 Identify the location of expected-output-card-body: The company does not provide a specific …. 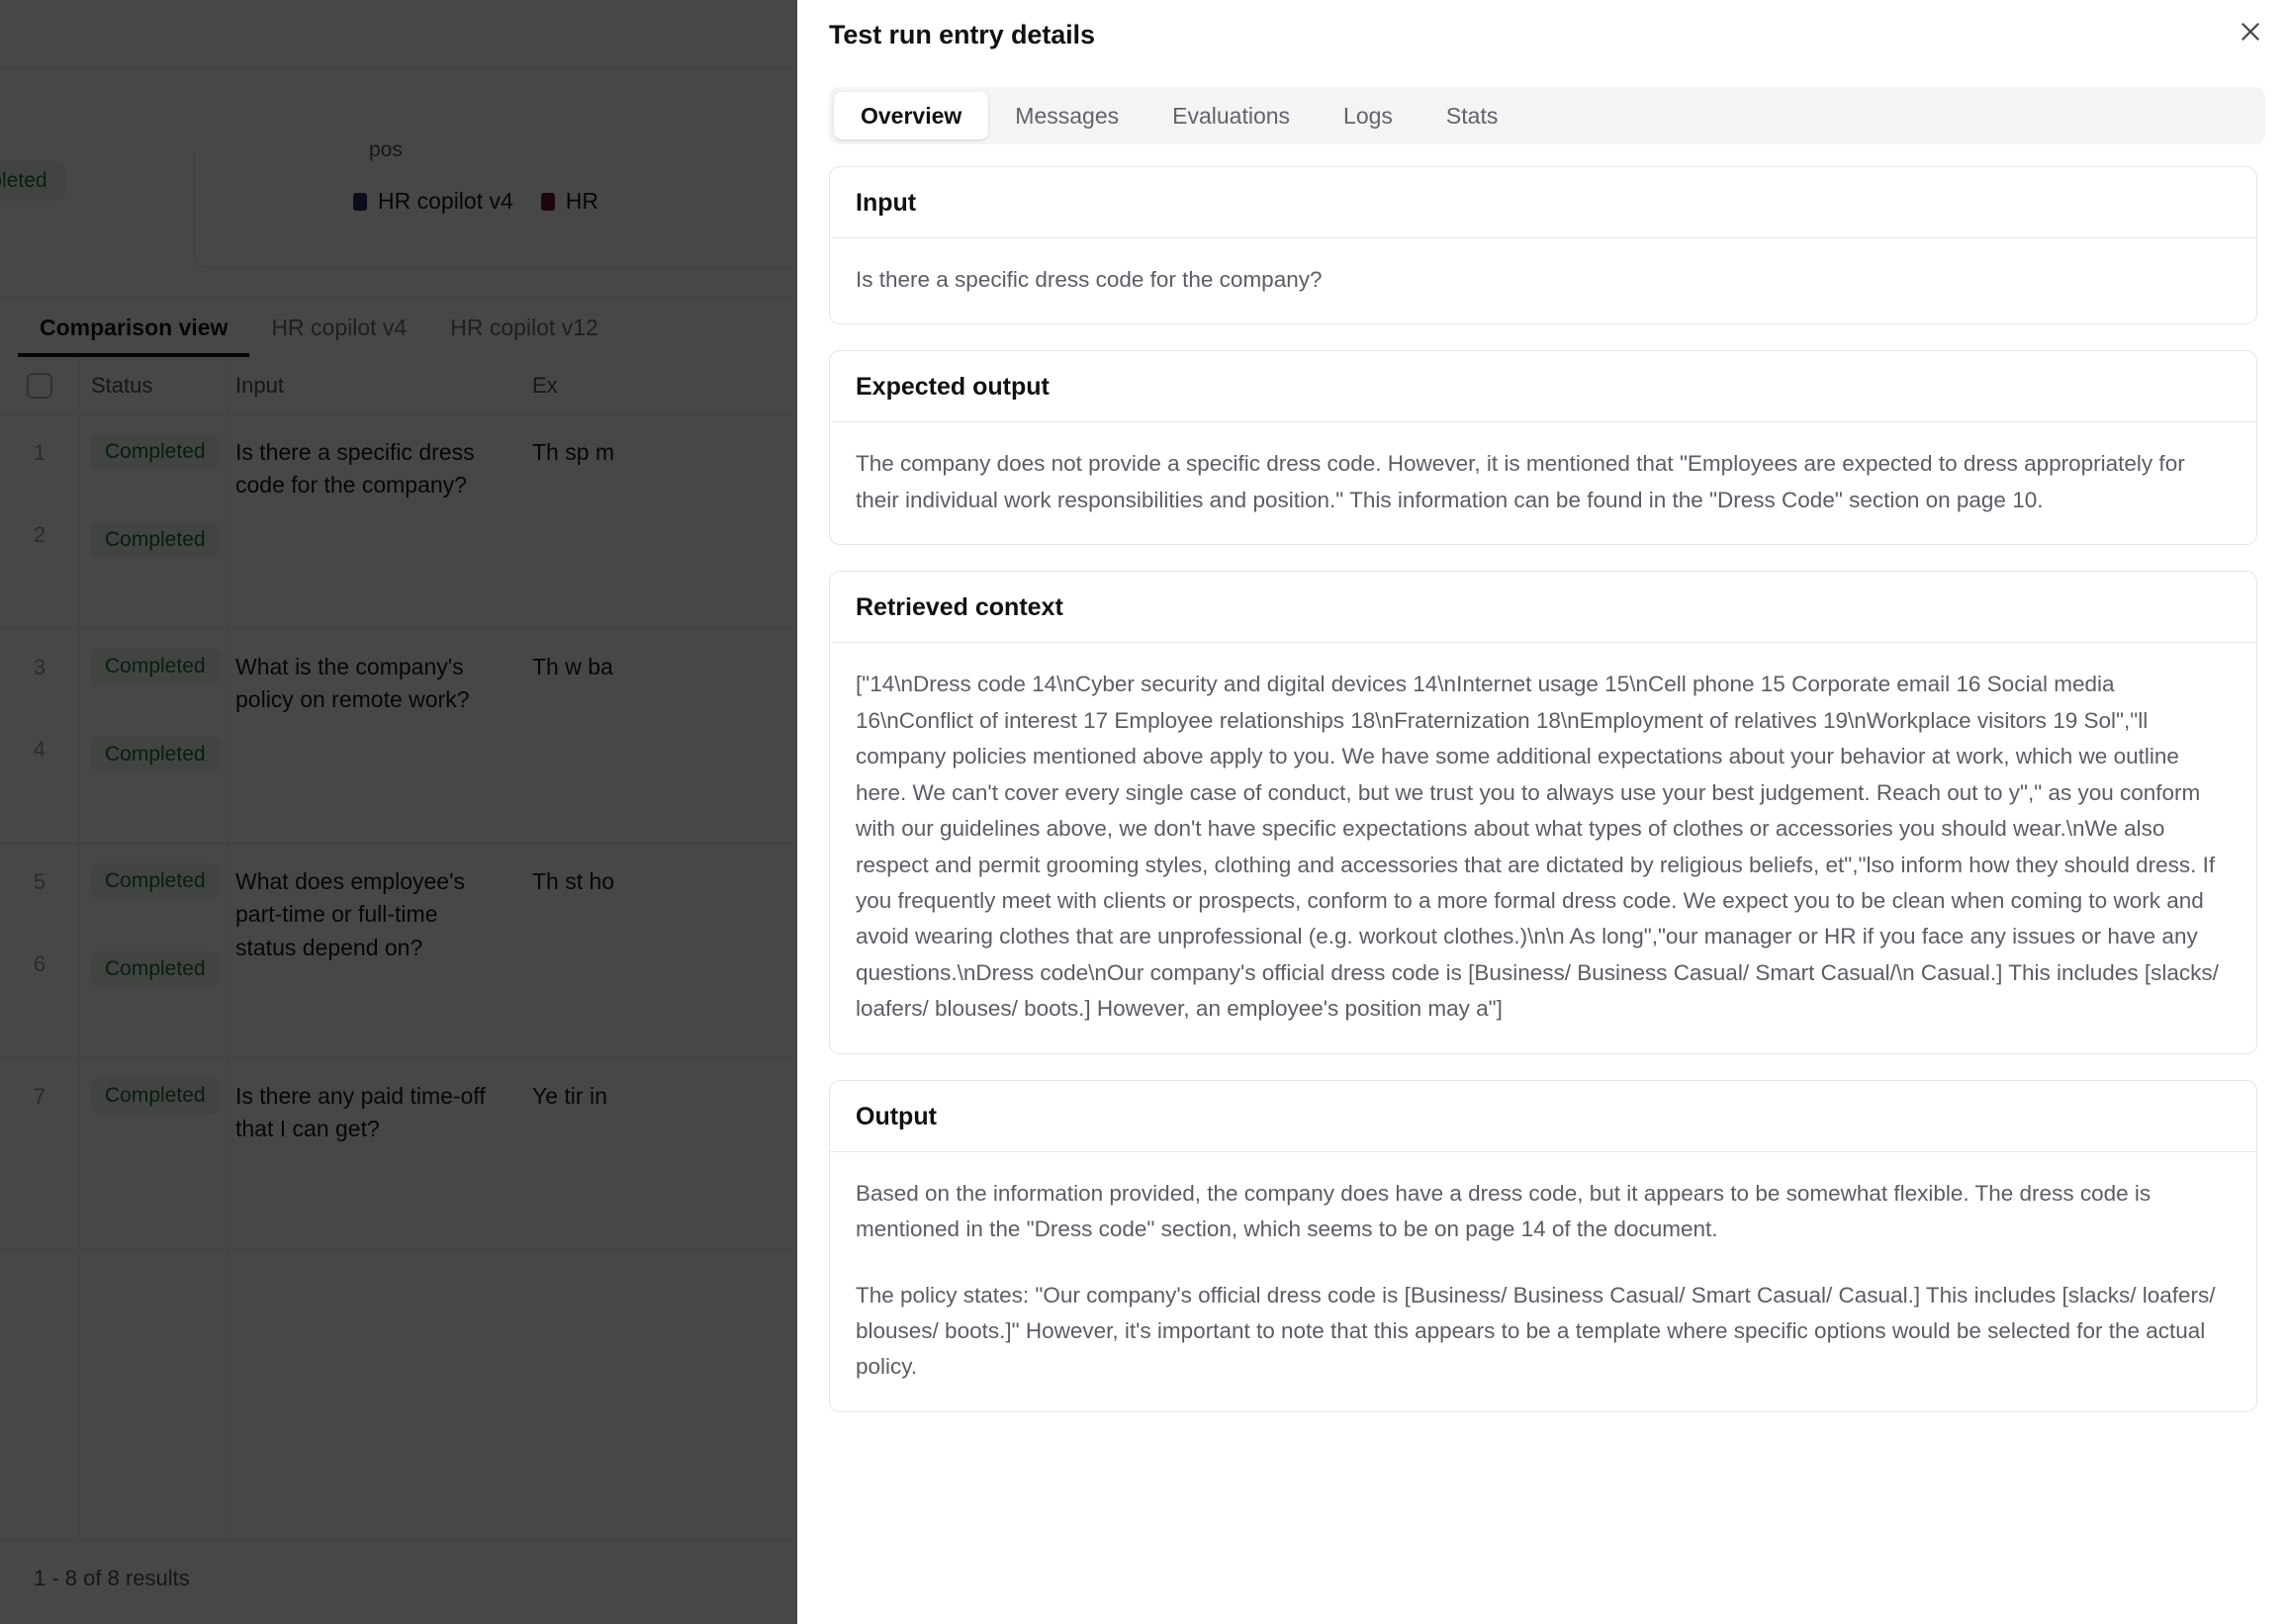
(1543, 483).